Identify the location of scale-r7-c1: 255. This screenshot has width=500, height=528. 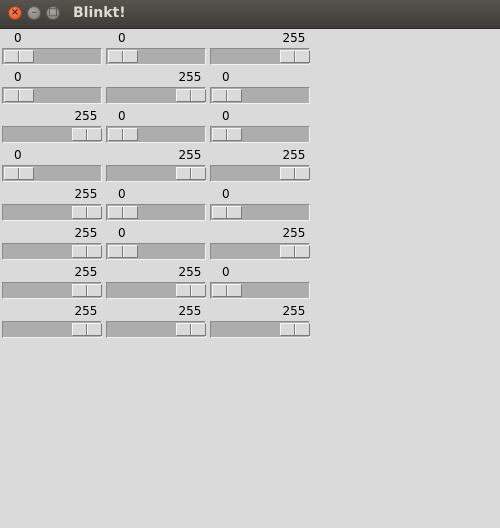
(52, 282).